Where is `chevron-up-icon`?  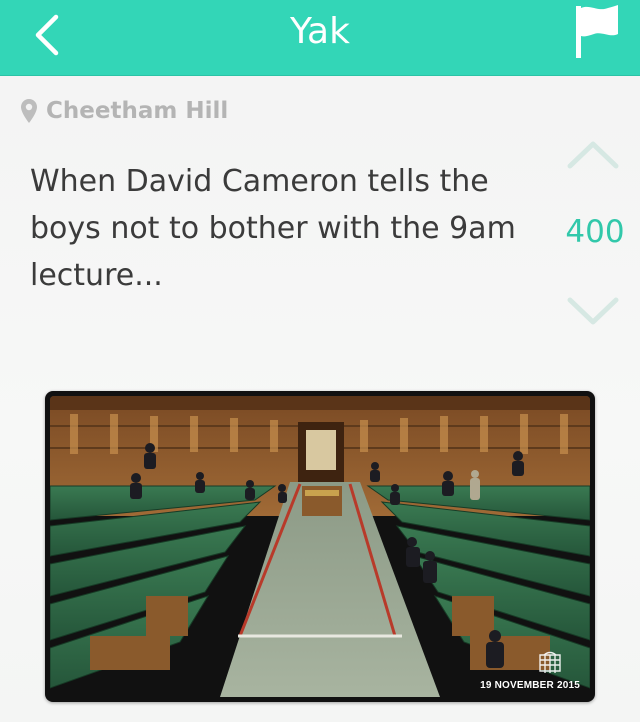
chevron-up-icon is located at coordinates (593, 155).